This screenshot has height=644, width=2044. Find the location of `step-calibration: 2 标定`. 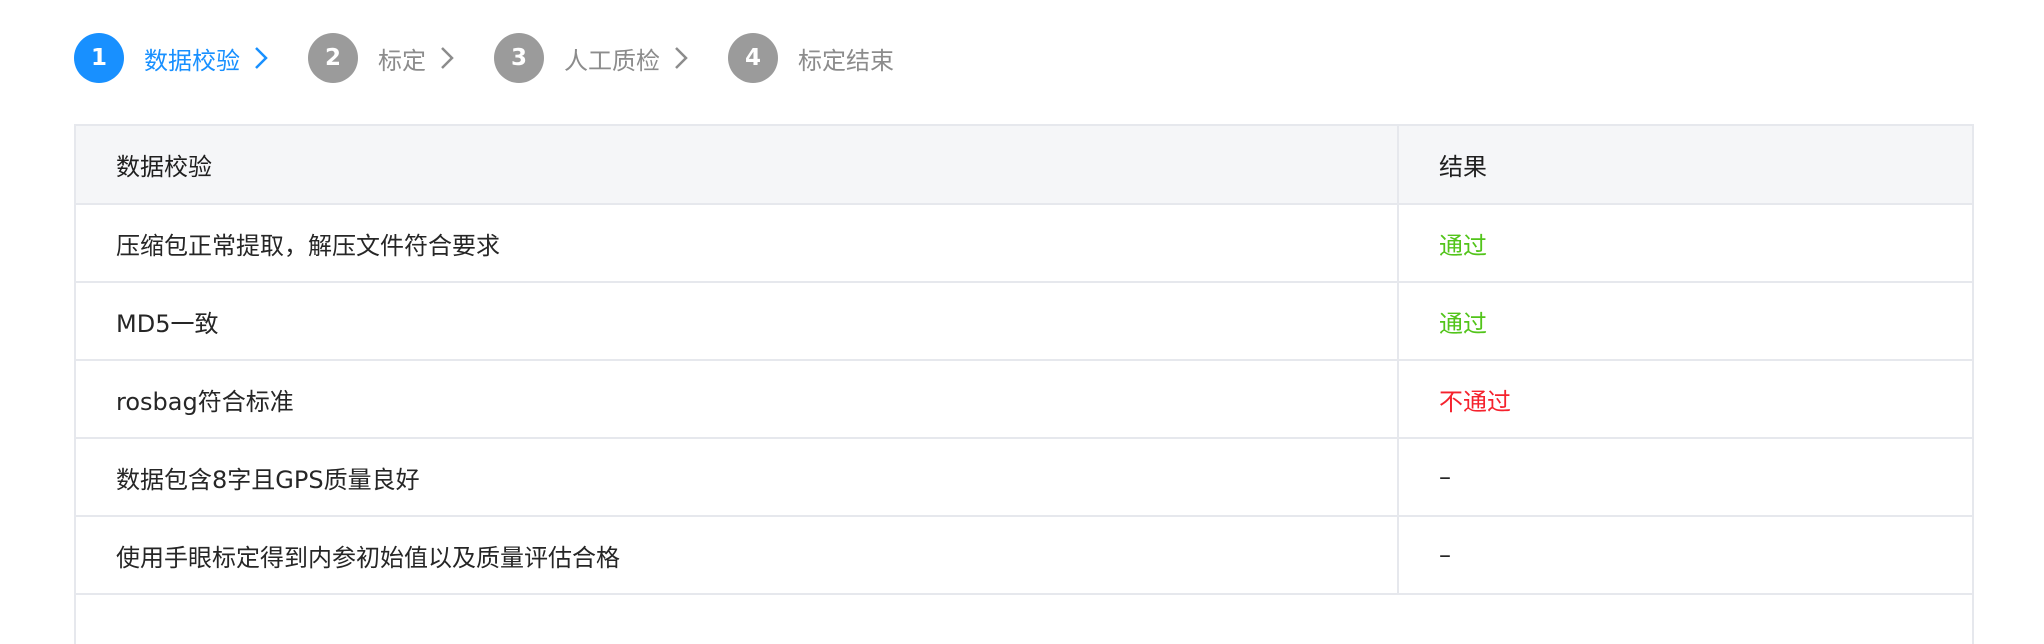

step-calibration: 2 标定 is located at coordinates (401, 58).